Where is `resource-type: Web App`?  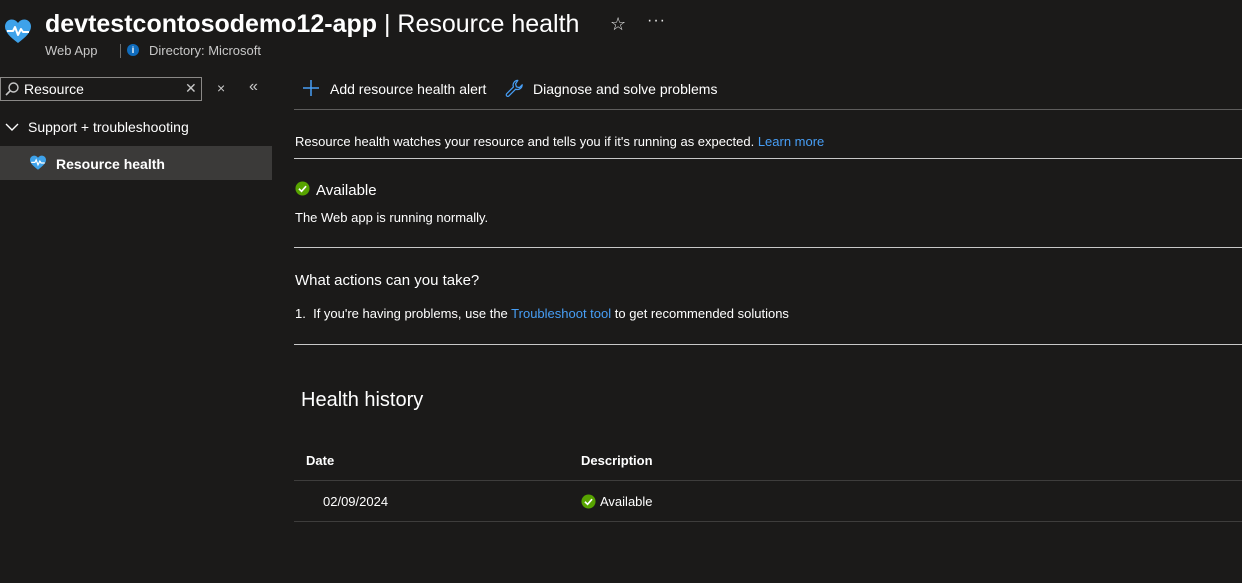
resource-type: Web App is located at coordinates (71, 50).